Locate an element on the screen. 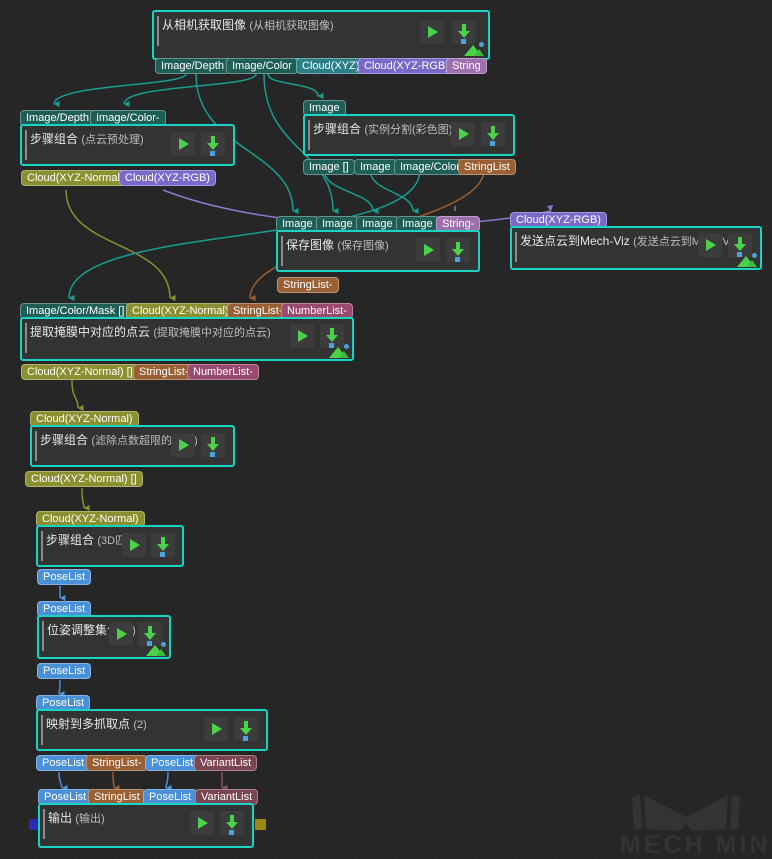  node-title: 步骤组合 (点云预处理) is located at coordinates (87, 139).